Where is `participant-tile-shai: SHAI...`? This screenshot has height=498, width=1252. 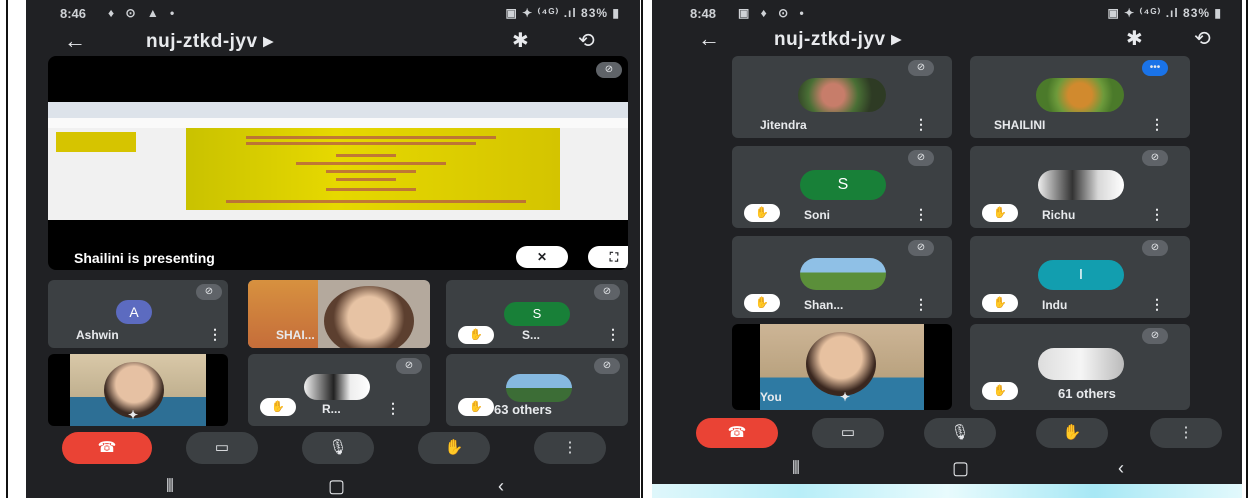
participant-tile-shai: SHAI... is located at coordinates (339, 314).